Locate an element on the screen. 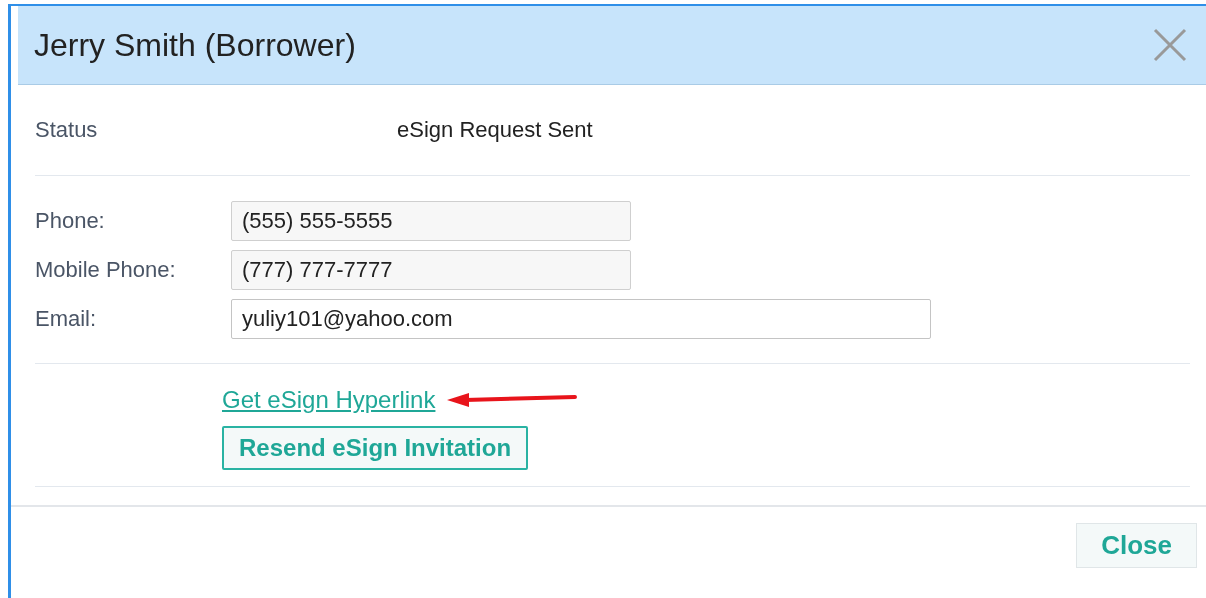 This screenshot has height=598, width=1206. field-label: Email: is located at coordinates (66, 319).